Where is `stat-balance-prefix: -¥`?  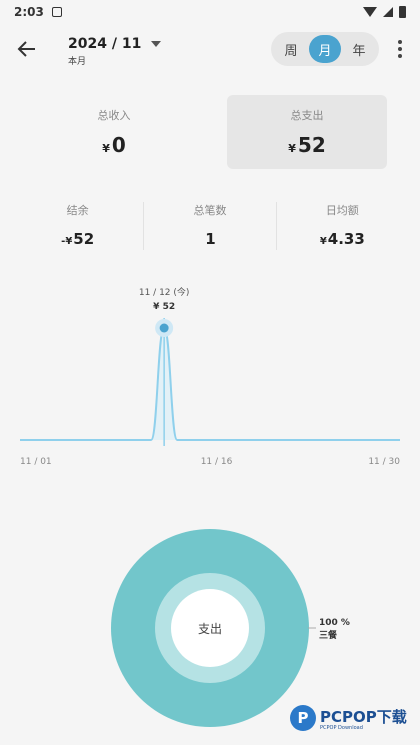
stat-balance-prefix: -¥ is located at coordinates (67, 241).